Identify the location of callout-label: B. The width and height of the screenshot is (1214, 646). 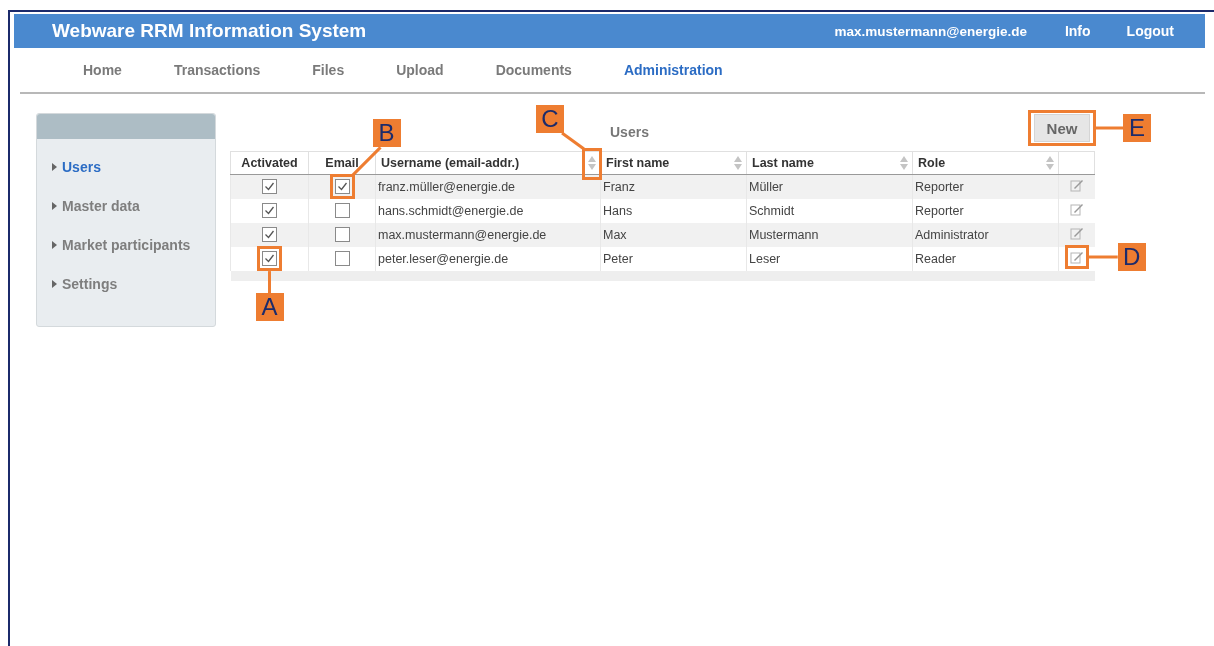
(386, 133).